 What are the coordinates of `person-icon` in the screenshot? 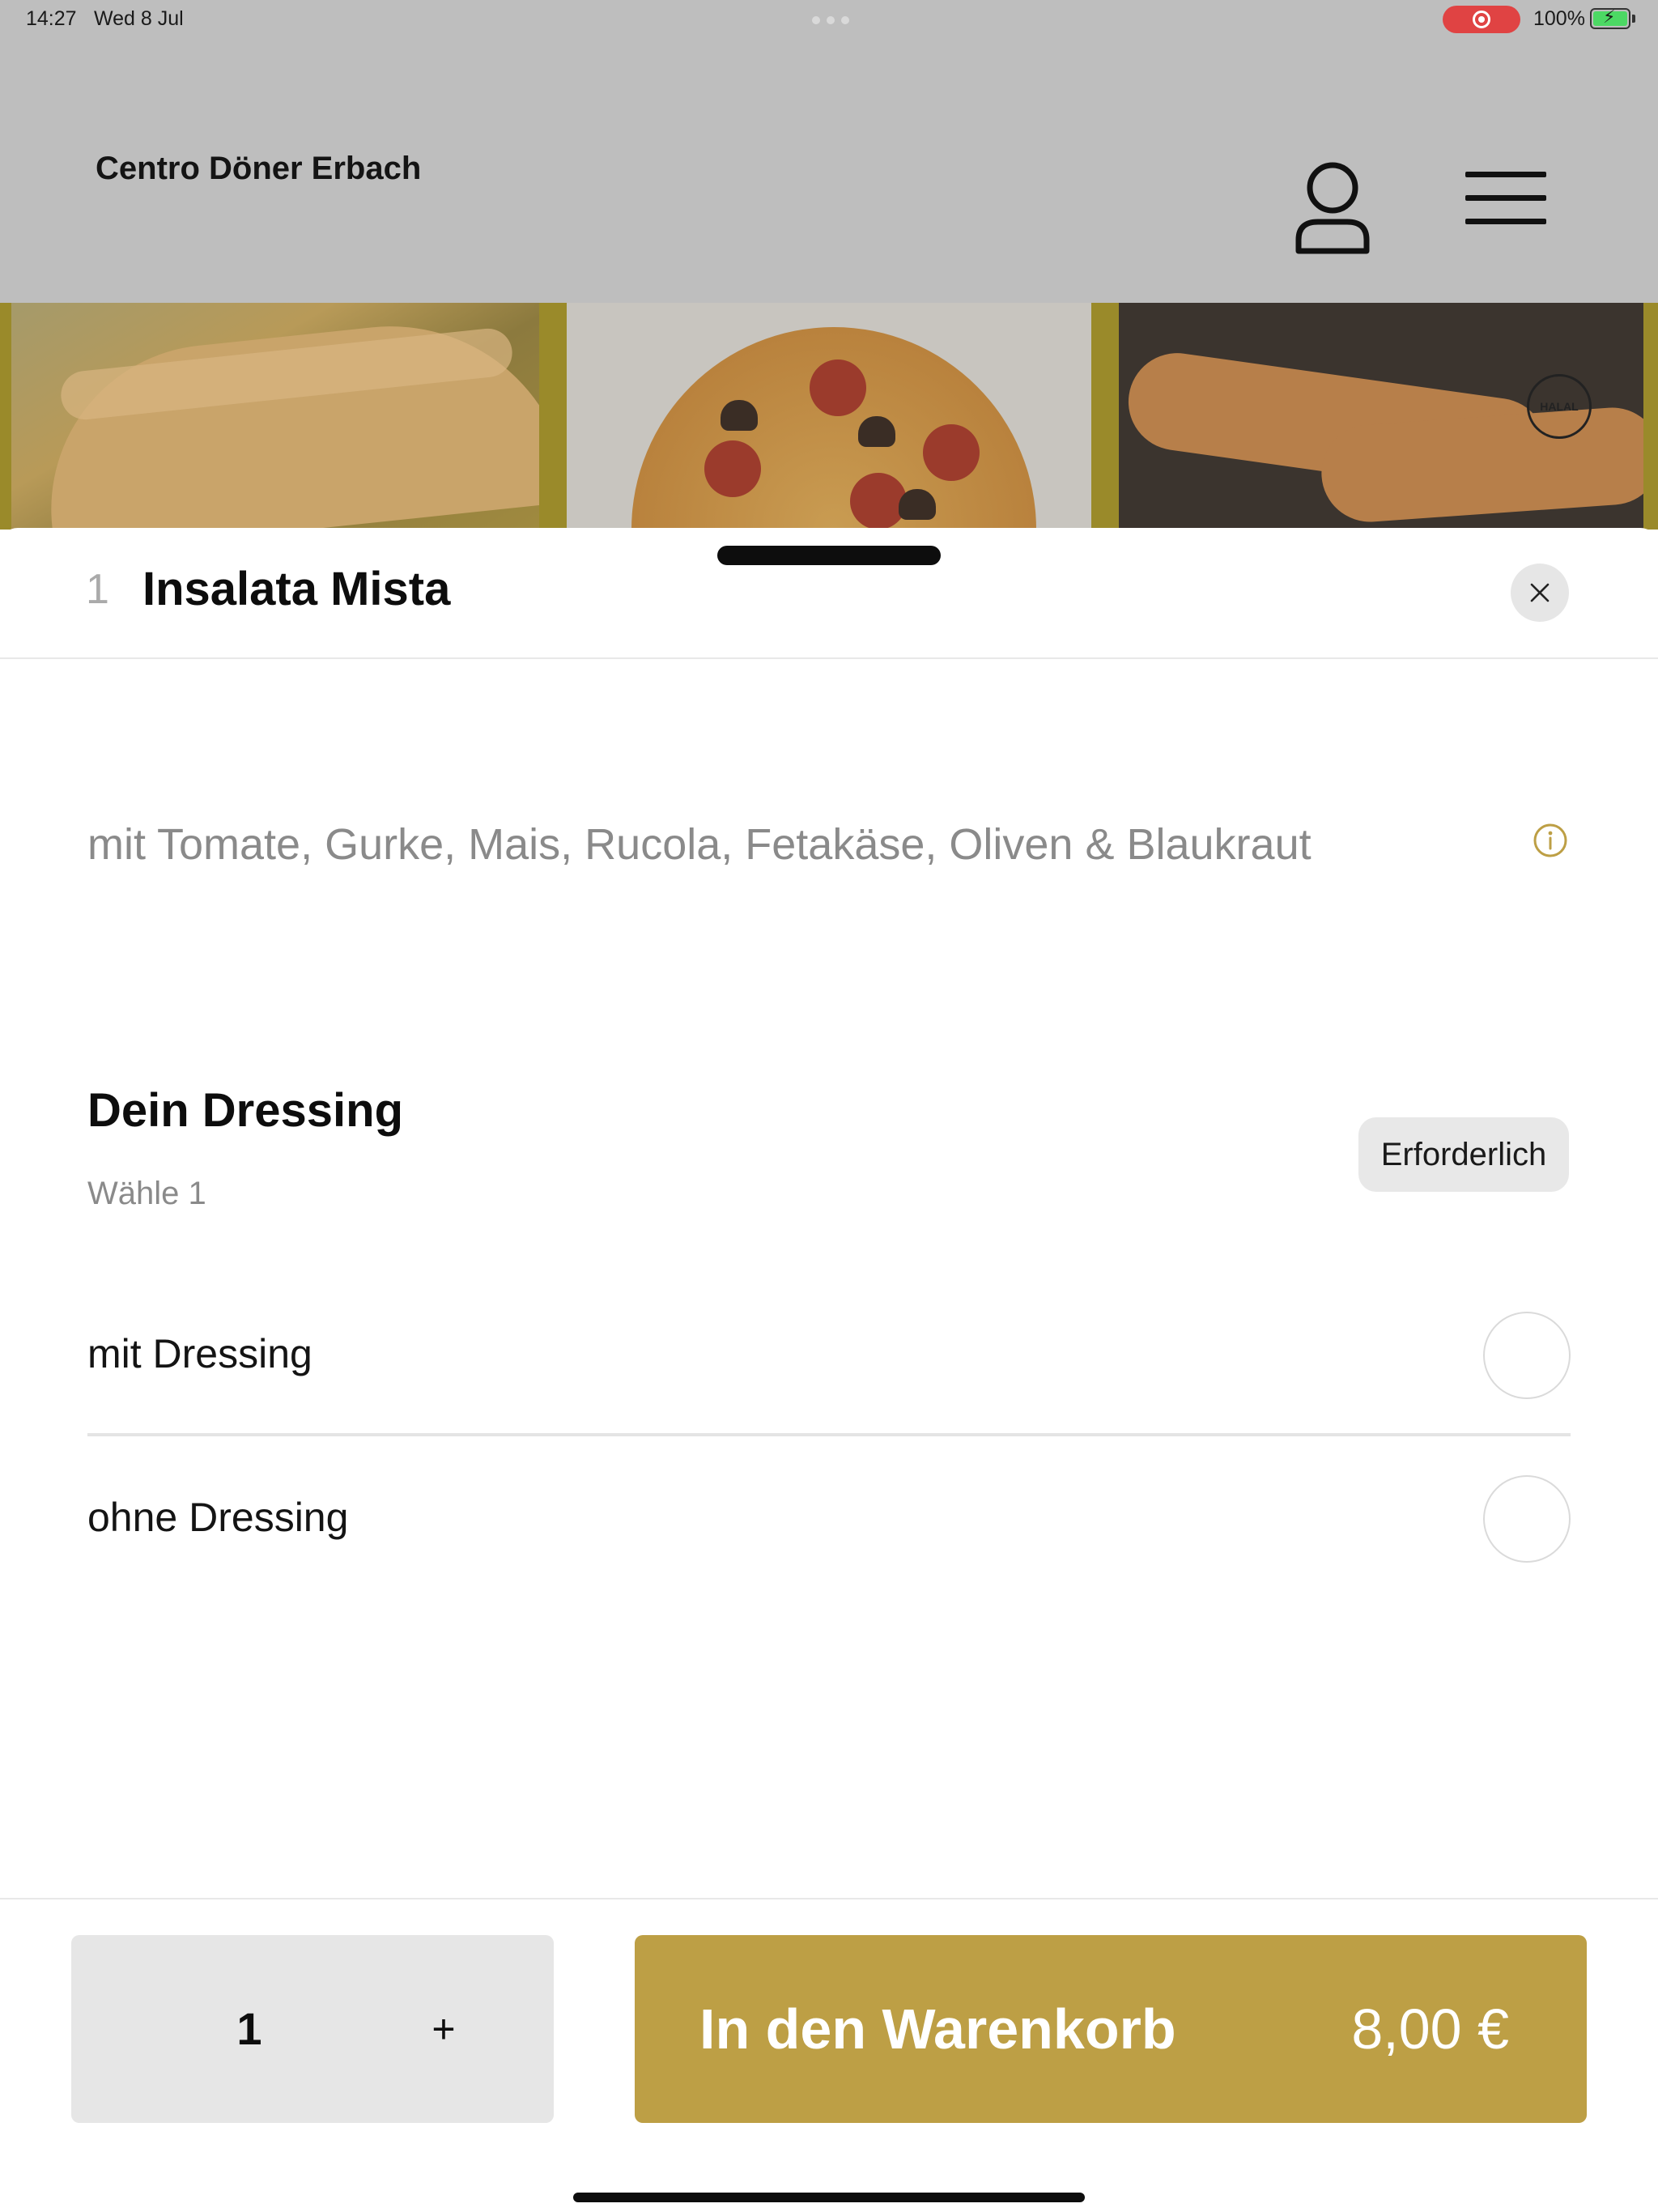 It's located at (1332, 208).